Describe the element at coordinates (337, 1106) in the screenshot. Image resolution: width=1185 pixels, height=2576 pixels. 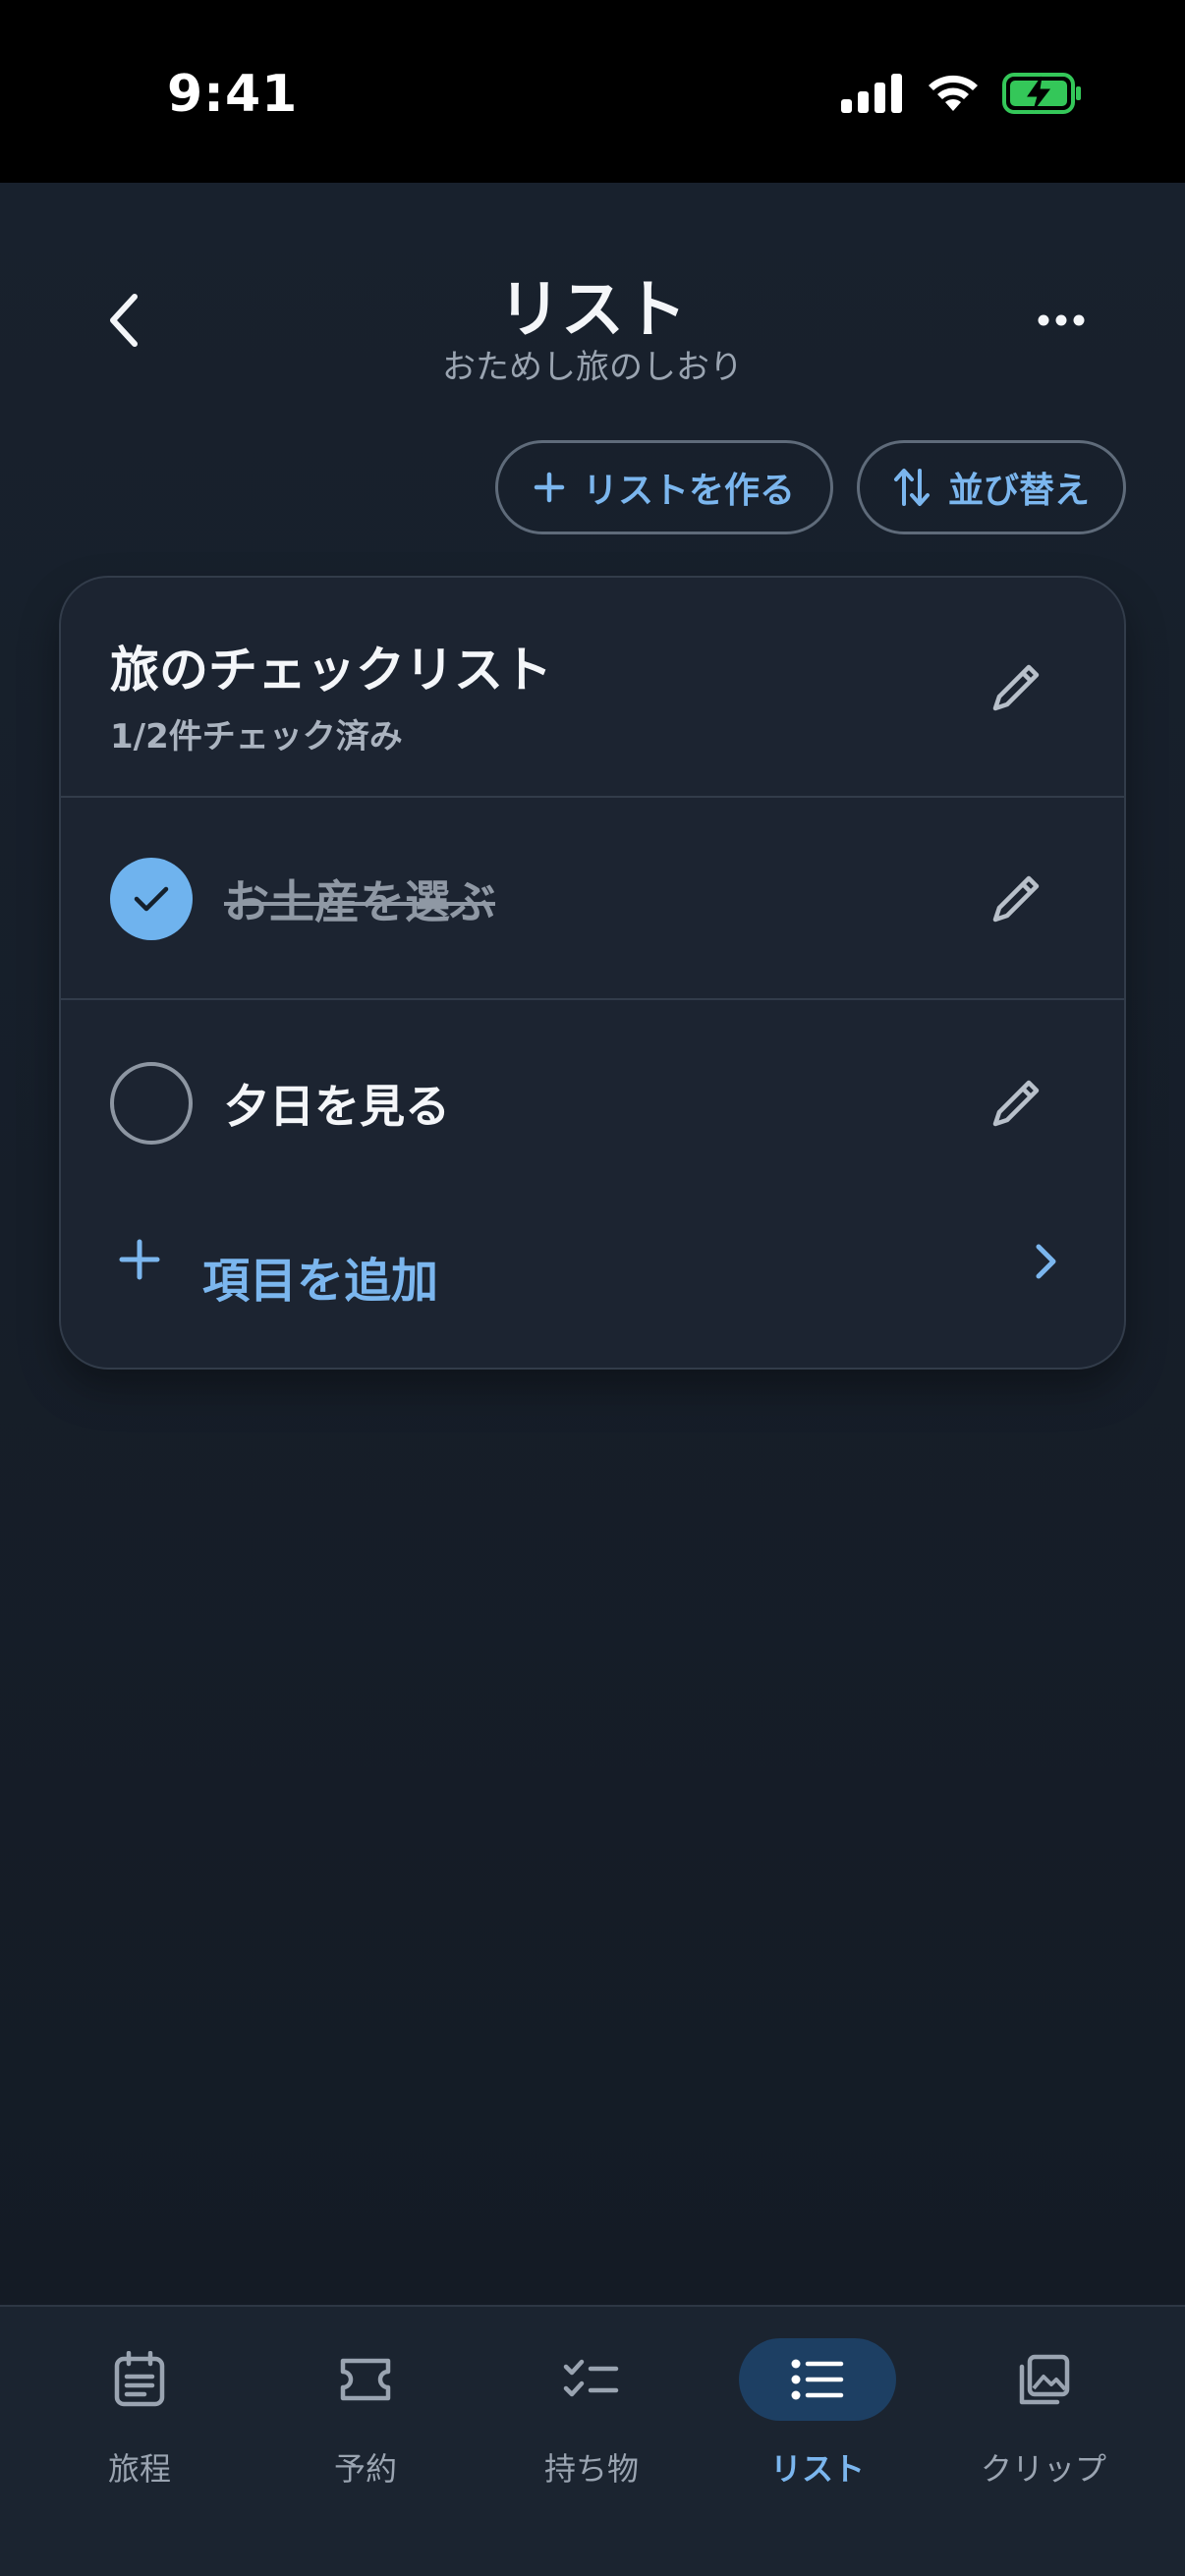
I see `list-item-label: 夕日を見る` at that location.